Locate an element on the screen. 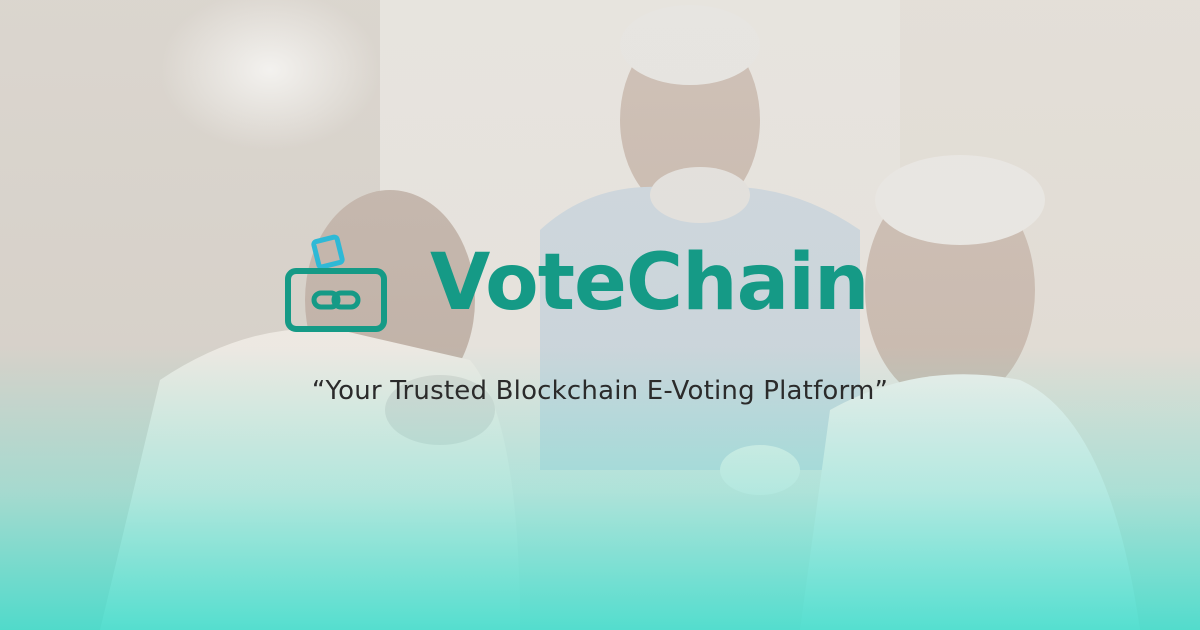 The width and height of the screenshot is (1200, 630). brand-name: VoteChain is located at coordinates (650, 283).